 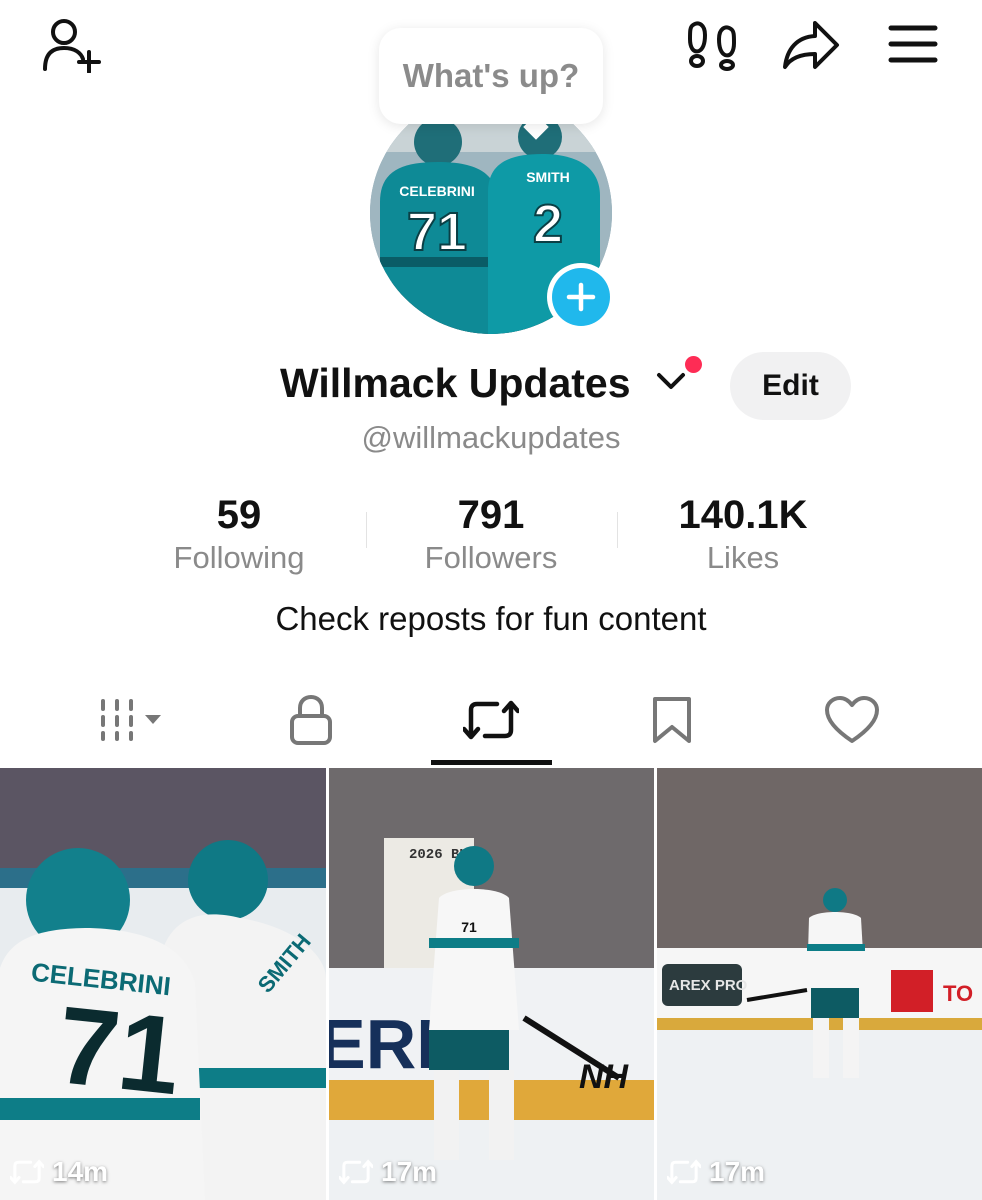 What do you see at coordinates (548, 224) in the screenshot?
I see `avatar-jersey-right-number: 2` at bounding box center [548, 224].